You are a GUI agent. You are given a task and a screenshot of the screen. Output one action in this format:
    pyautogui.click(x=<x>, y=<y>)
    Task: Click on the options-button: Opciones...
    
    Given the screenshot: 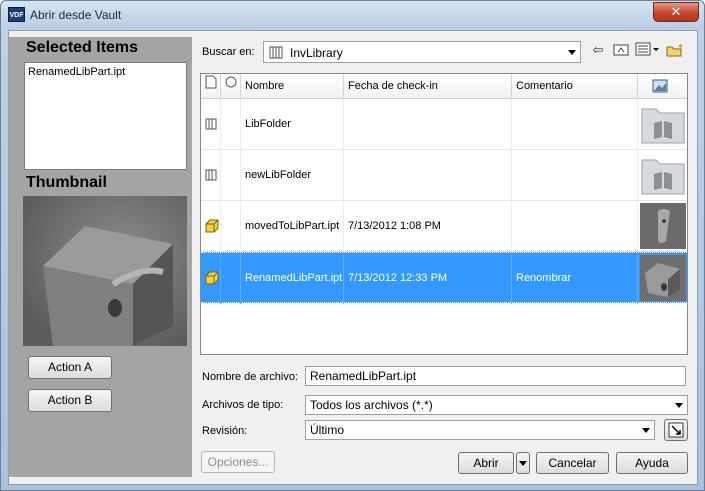 What is the action you would take?
    pyautogui.click(x=238, y=462)
    